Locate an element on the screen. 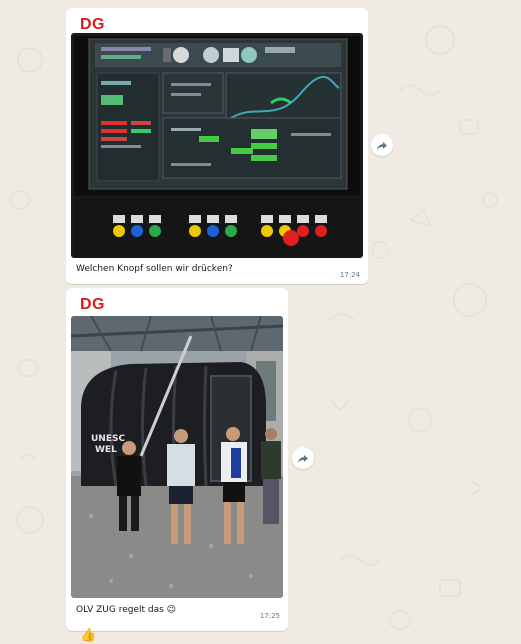  message-timestamp: 17:25 is located at coordinates (269, 616).